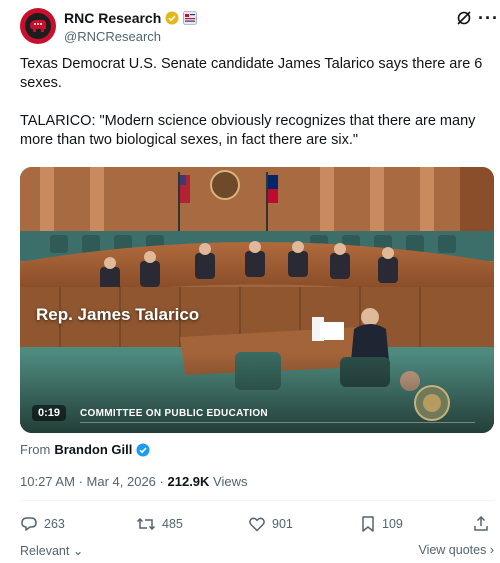 The image size is (500, 563). What do you see at coordinates (259, 28) in the screenshot?
I see `tweet-header: RNC Research @RNCResearch ···` at bounding box center [259, 28].